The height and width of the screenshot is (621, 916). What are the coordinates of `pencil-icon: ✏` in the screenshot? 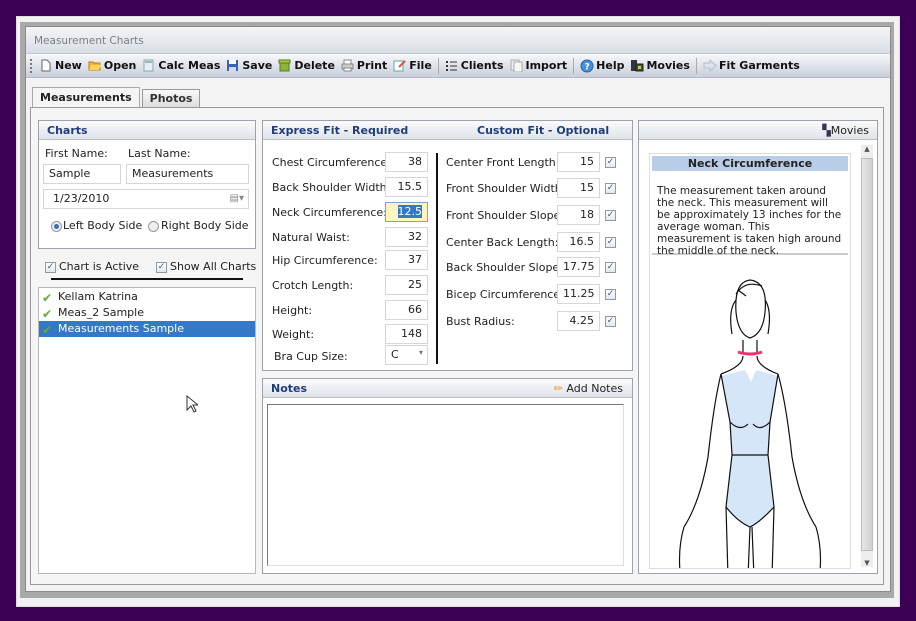 It's located at (558, 388).